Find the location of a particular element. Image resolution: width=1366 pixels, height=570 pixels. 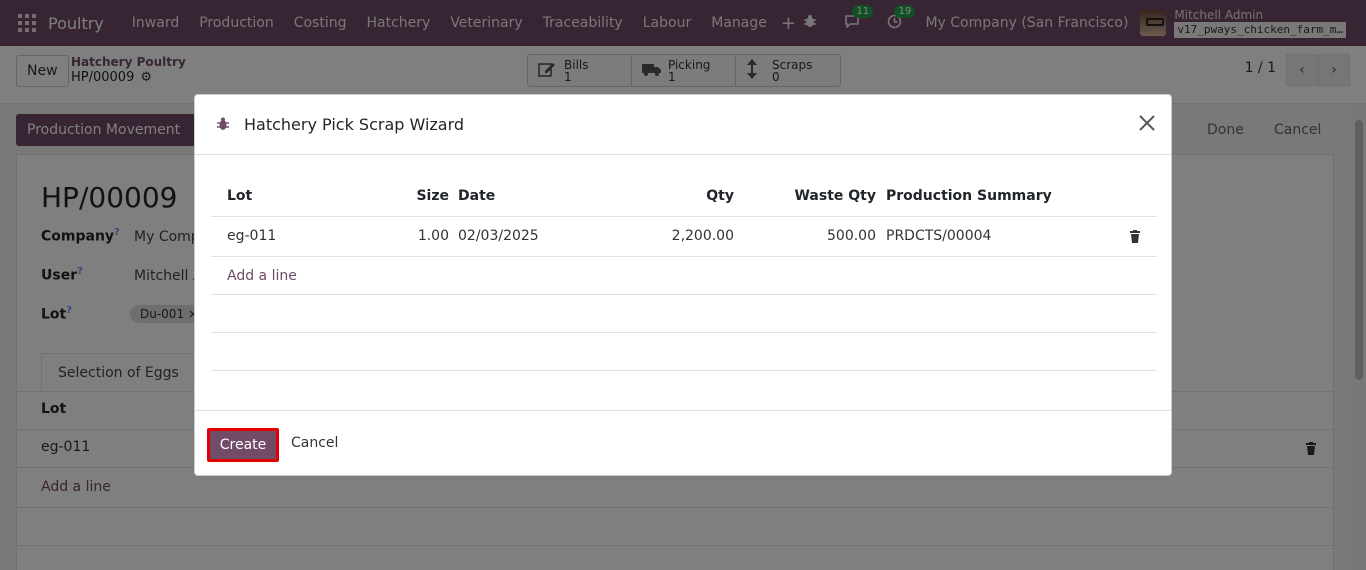

cell-lot: eg-011 is located at coordinates (251, 236).